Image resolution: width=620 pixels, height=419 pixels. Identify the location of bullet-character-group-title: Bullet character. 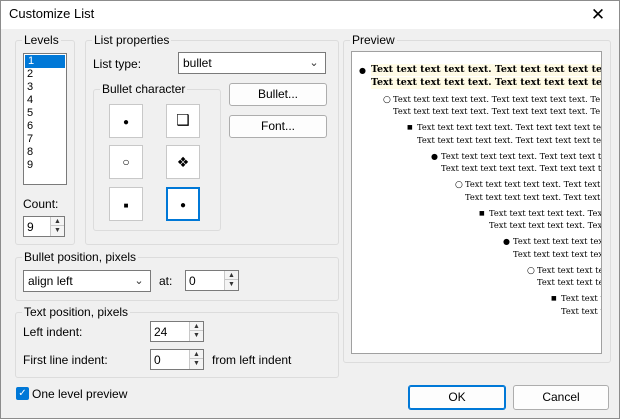
(144, 89).